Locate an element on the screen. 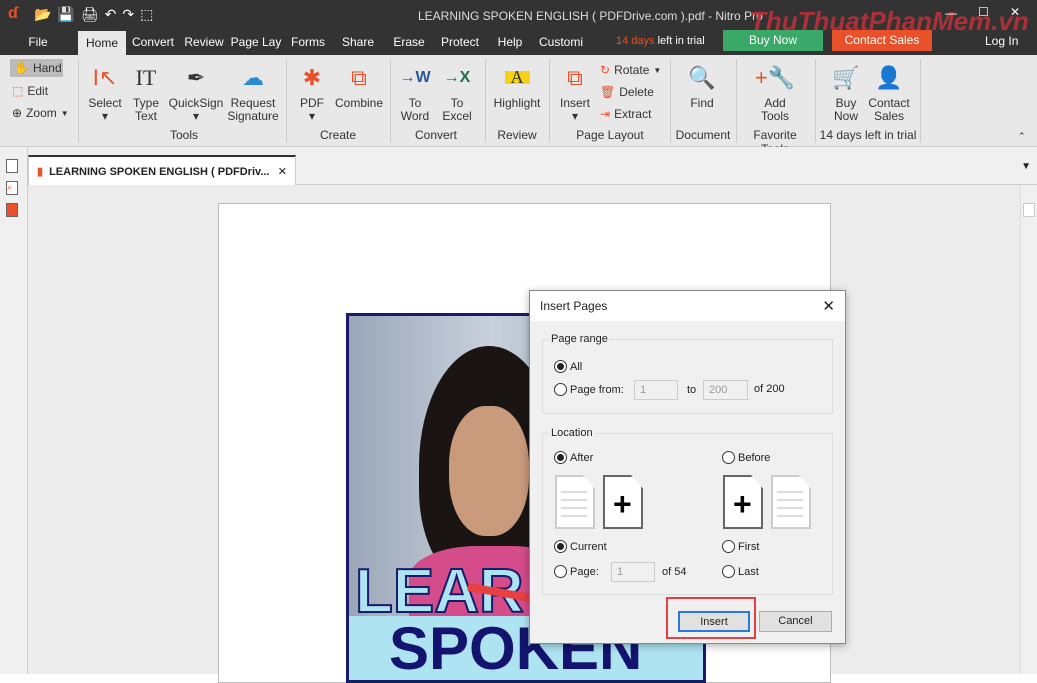 The image size is (1037, 683). zoom-tool: ⊕ Zoom ▼ is located at coordinates (40, 113).